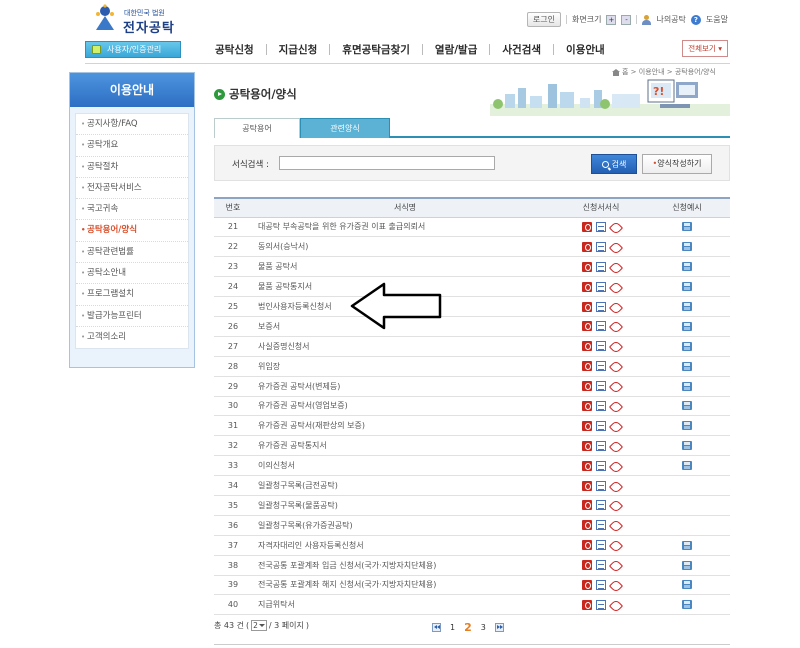 Image resolution: width=800 pixels, height=648 pixels. Describe the element at coordinates (376, 49) in the screenshot. I see `gnb-item-dormant-search: 휴면공탁금찾기` at that location.